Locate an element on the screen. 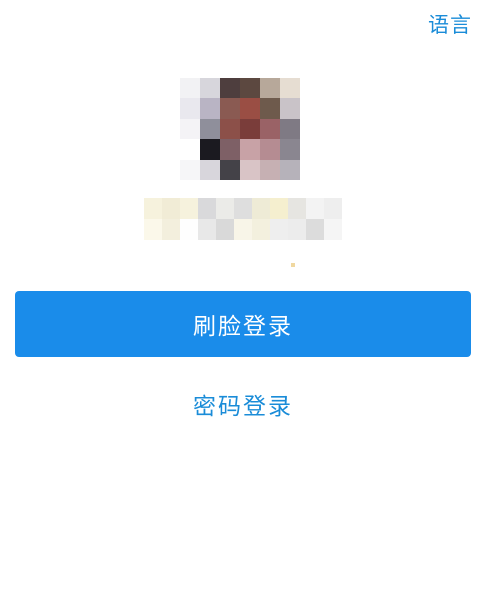 The width and height of the screenshot is (486, 589). face-login-button: 刷脸登录 is located at coordinates (243, 324).